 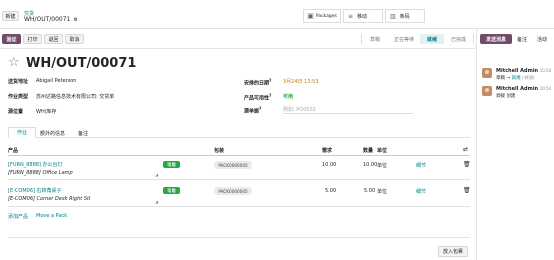 I want to click on tab-notes: 备注, so click(x=83, y=133).